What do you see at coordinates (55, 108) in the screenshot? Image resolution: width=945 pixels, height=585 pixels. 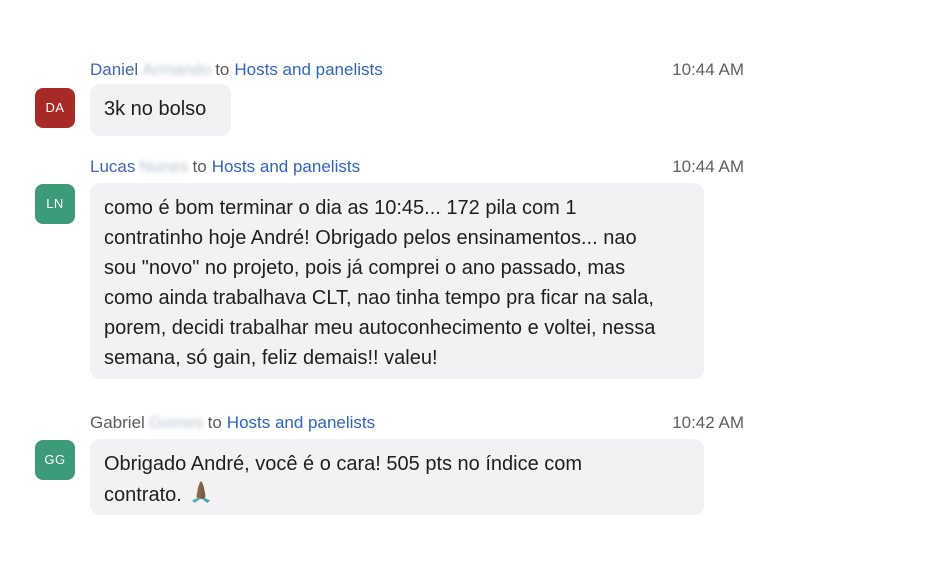 I see `avatar: DA` at bounding box center [55, 108].